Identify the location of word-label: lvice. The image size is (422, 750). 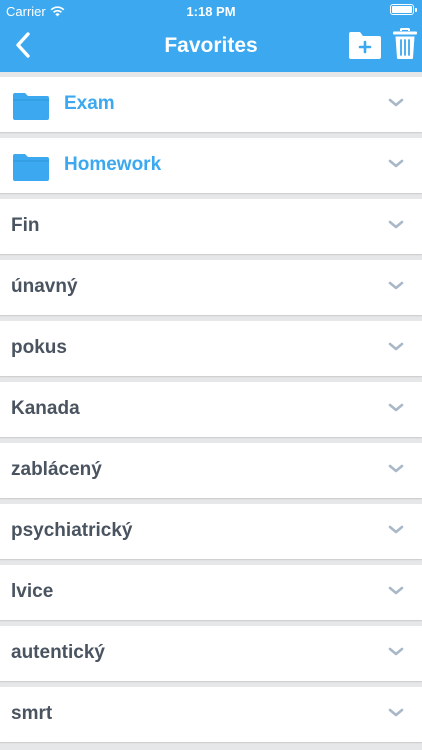
(32, 591).